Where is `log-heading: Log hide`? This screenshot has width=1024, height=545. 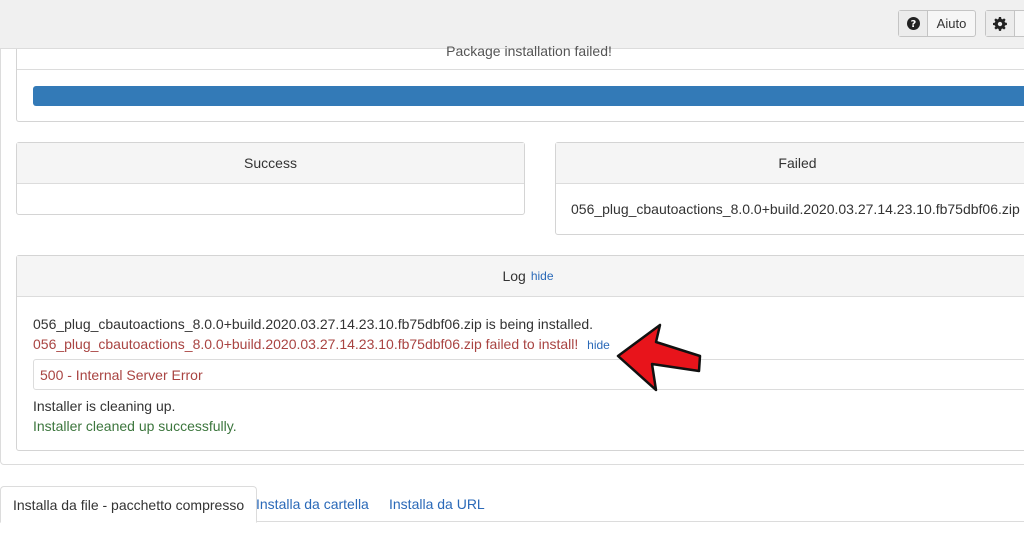 log-heading: Log hide is located at coordinates (520, 276).